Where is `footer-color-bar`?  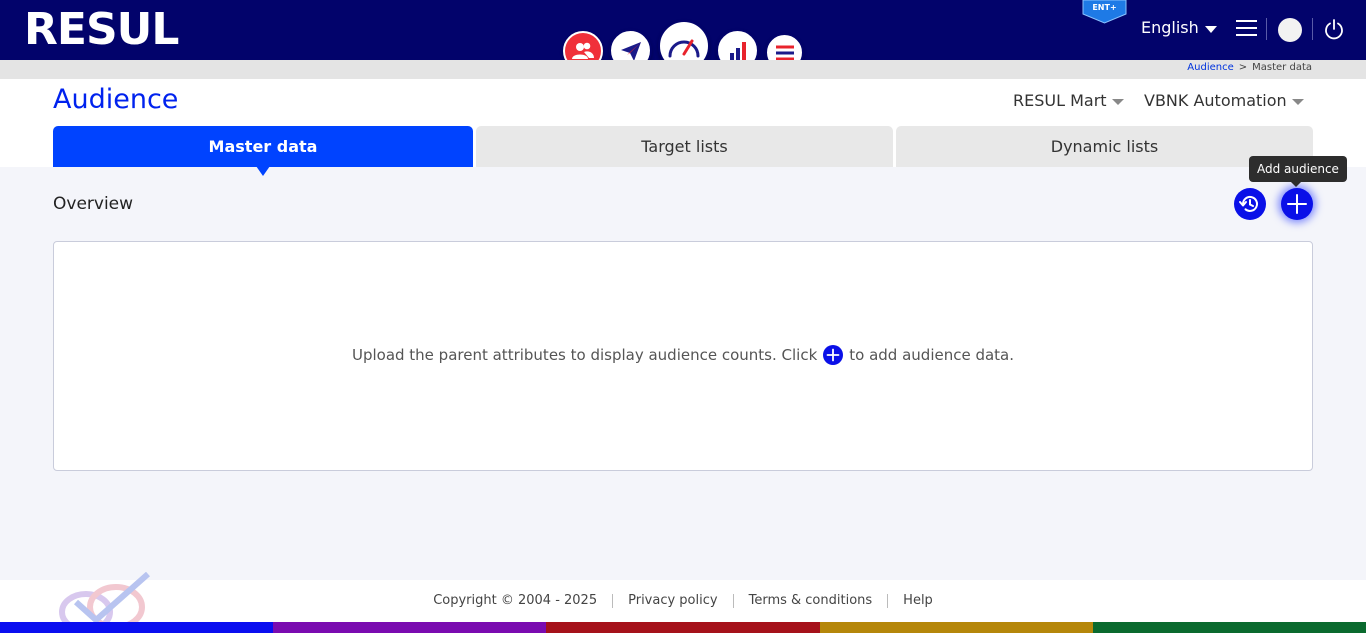 footer-color-bar is located at coordinates (683, 627).